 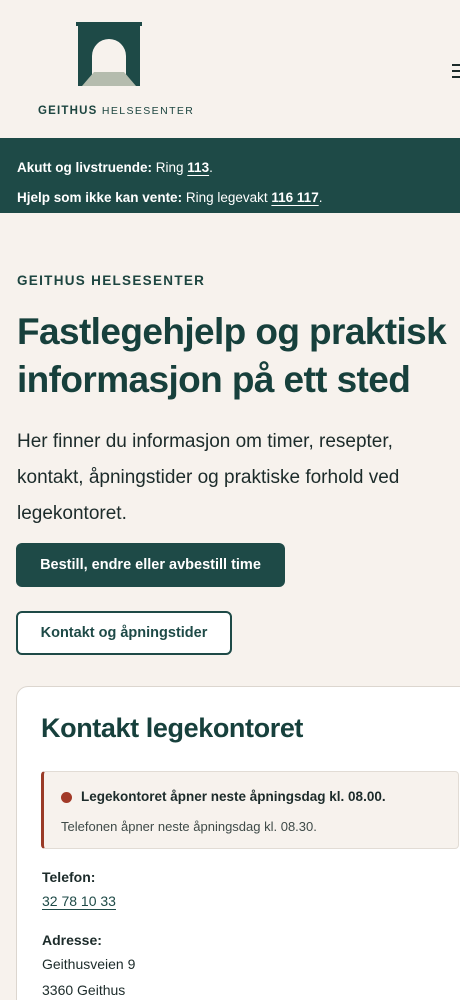 I want to click on phone-link: 32 78 10 33, so click(x=79, y=901).